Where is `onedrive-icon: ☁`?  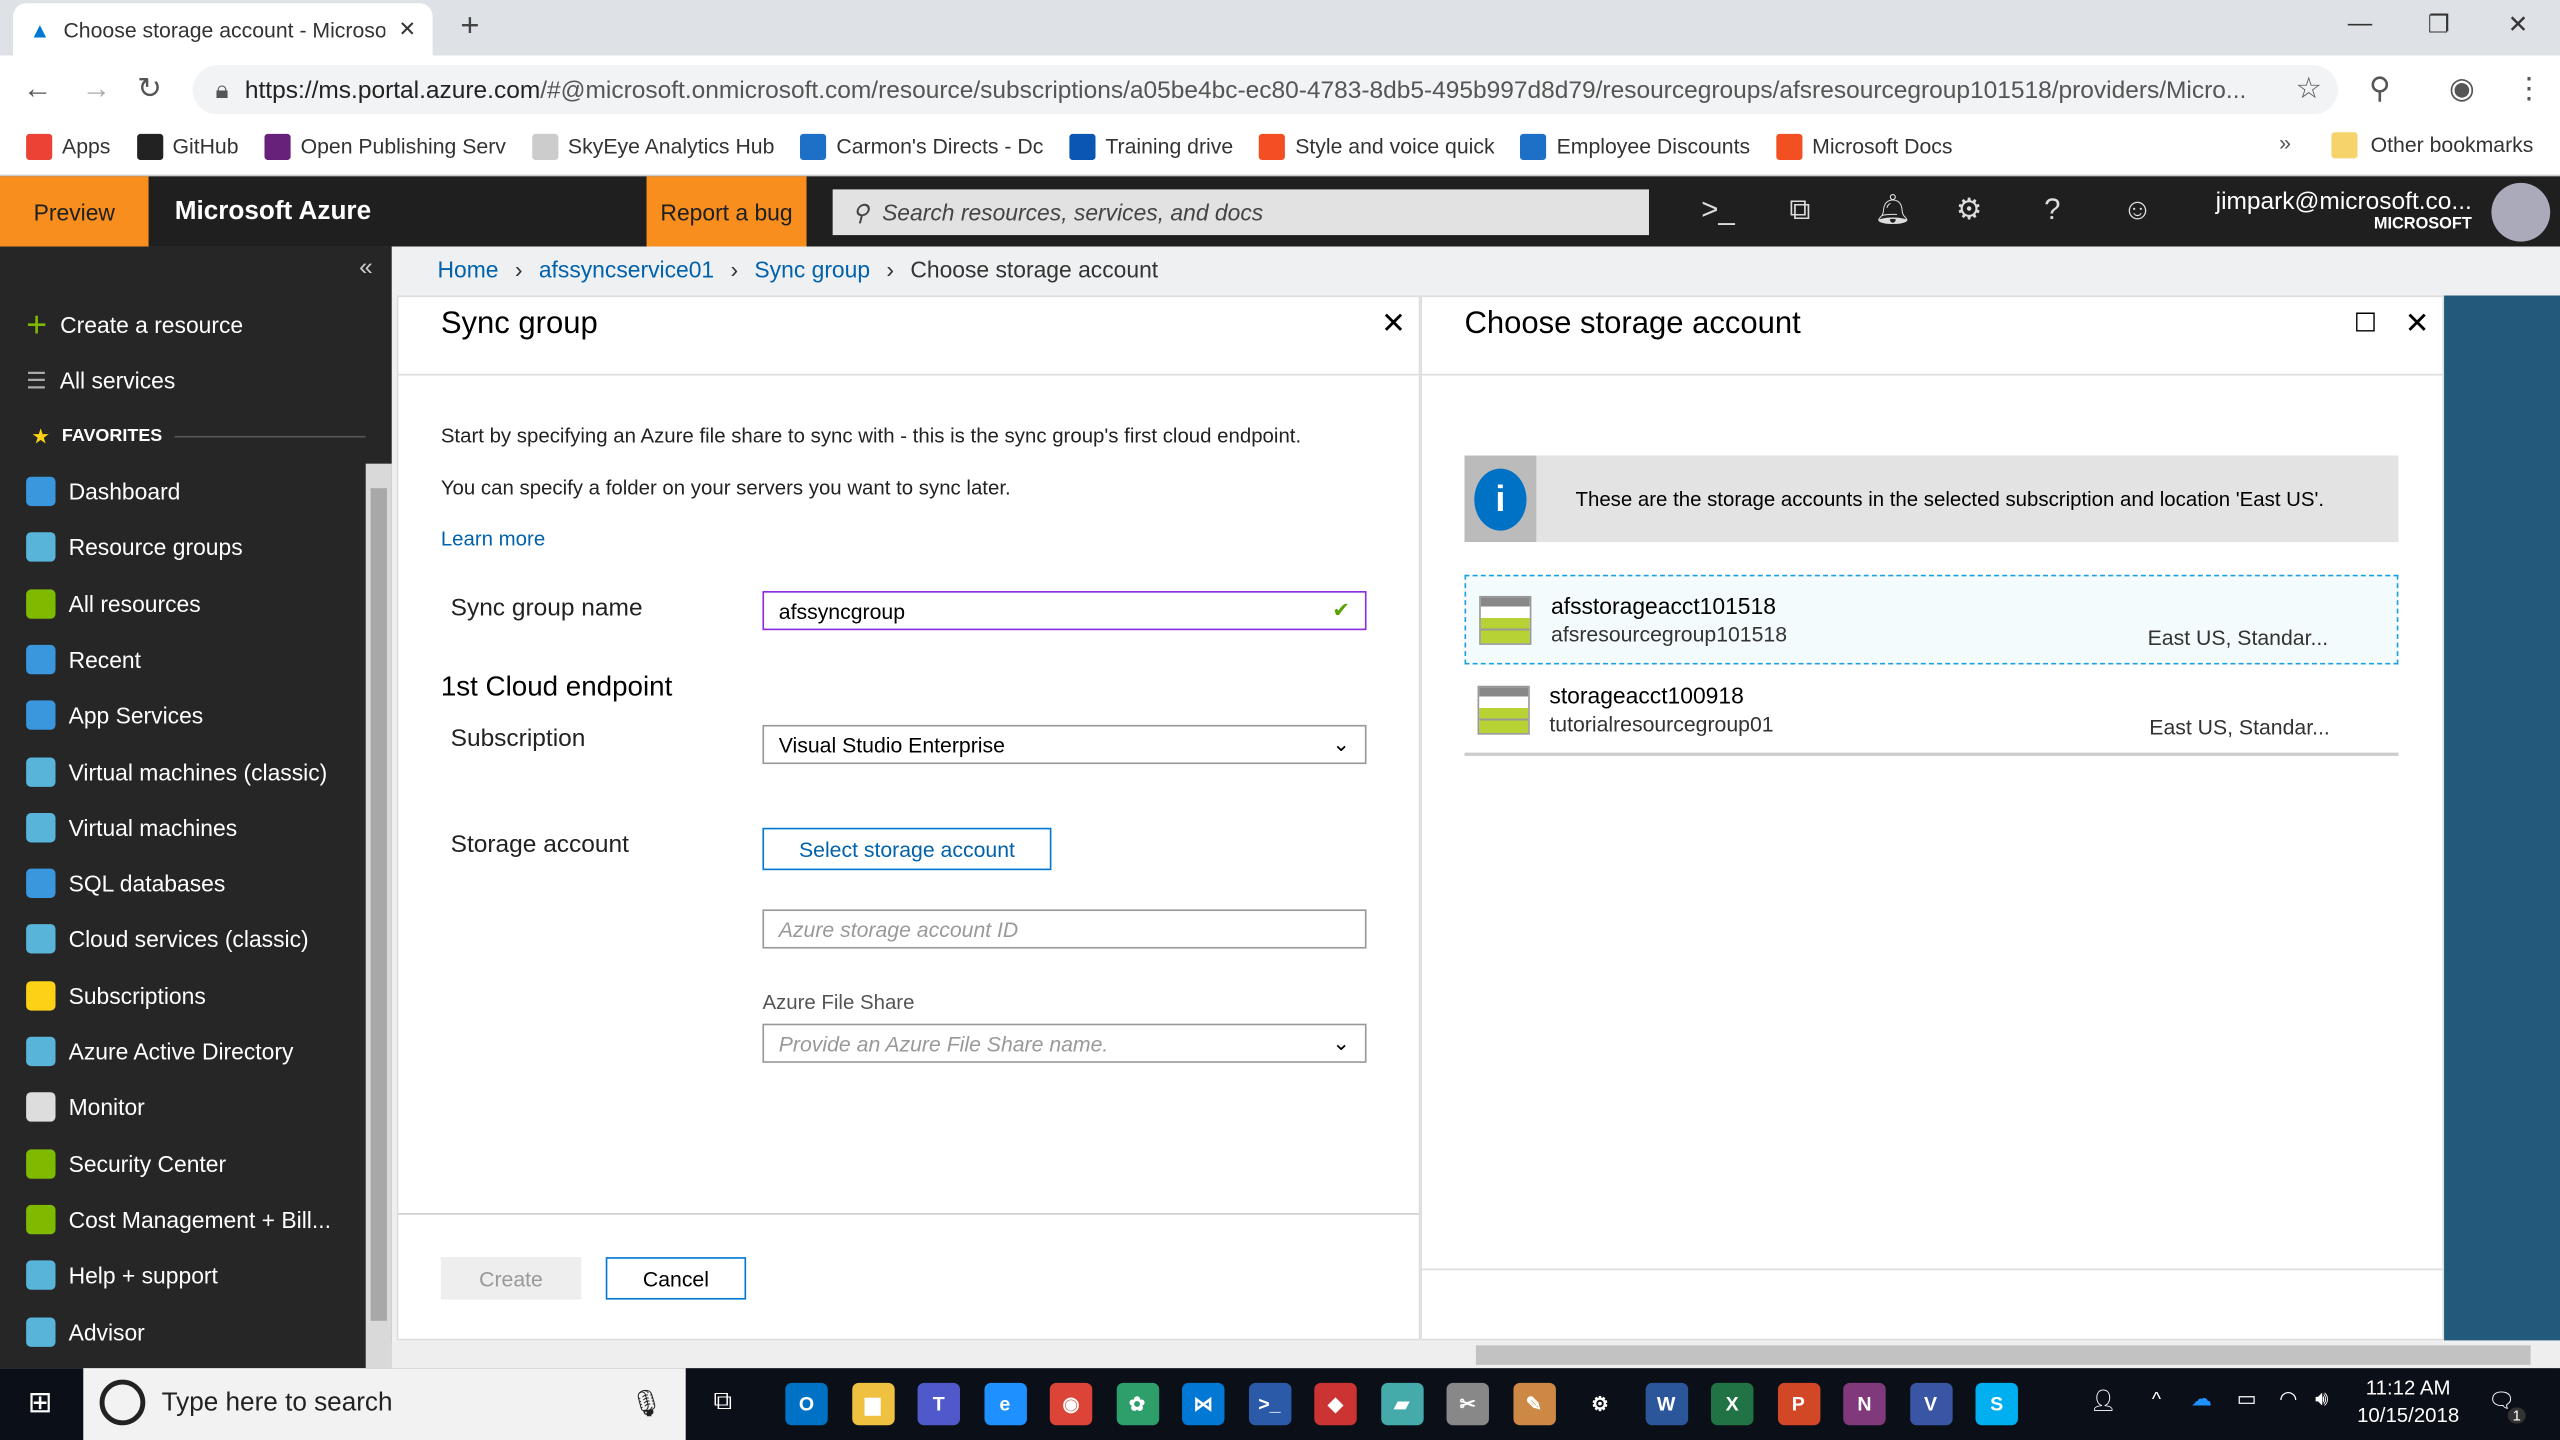 onedrive-icon: ☁ is located at coordinates (2201, 1399).